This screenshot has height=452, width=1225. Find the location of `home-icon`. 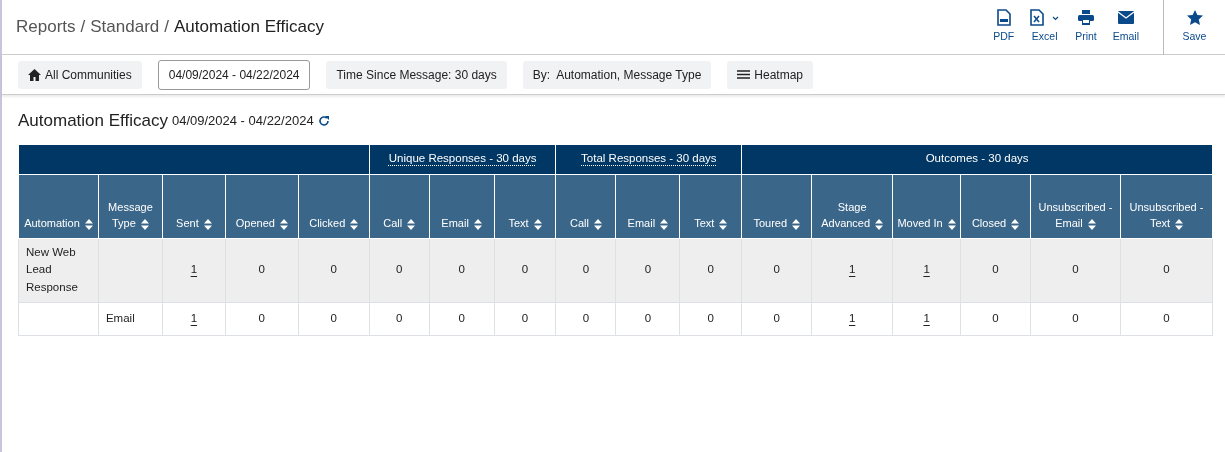

home-icon is located at coordinates (34, 74).